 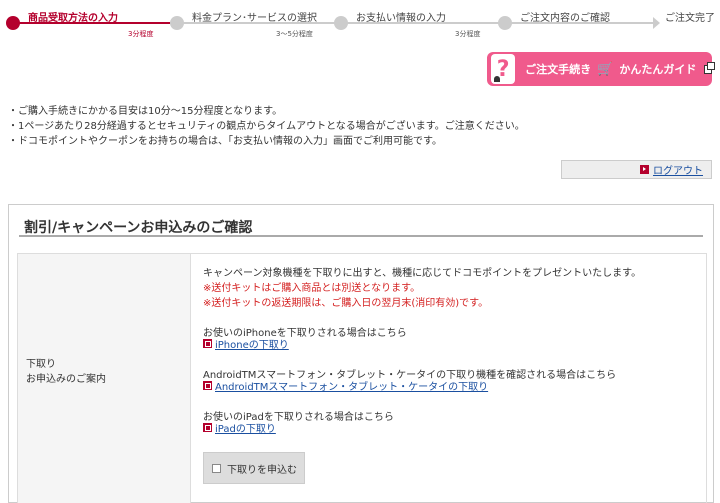 What do you see at coordinates (468, 34) in the screenshot?
I see `step-time-3: 3分程度` at bounding box center [468, 34].